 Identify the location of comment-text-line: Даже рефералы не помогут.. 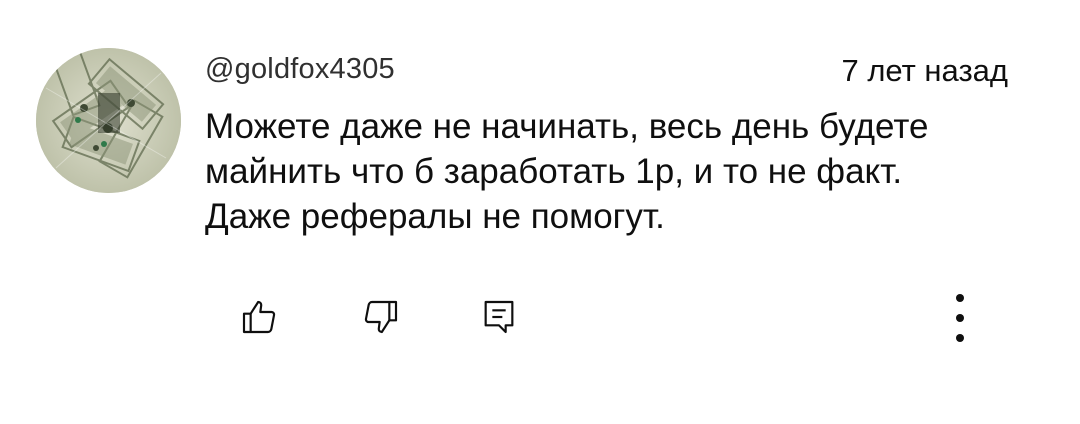
(435, 216).